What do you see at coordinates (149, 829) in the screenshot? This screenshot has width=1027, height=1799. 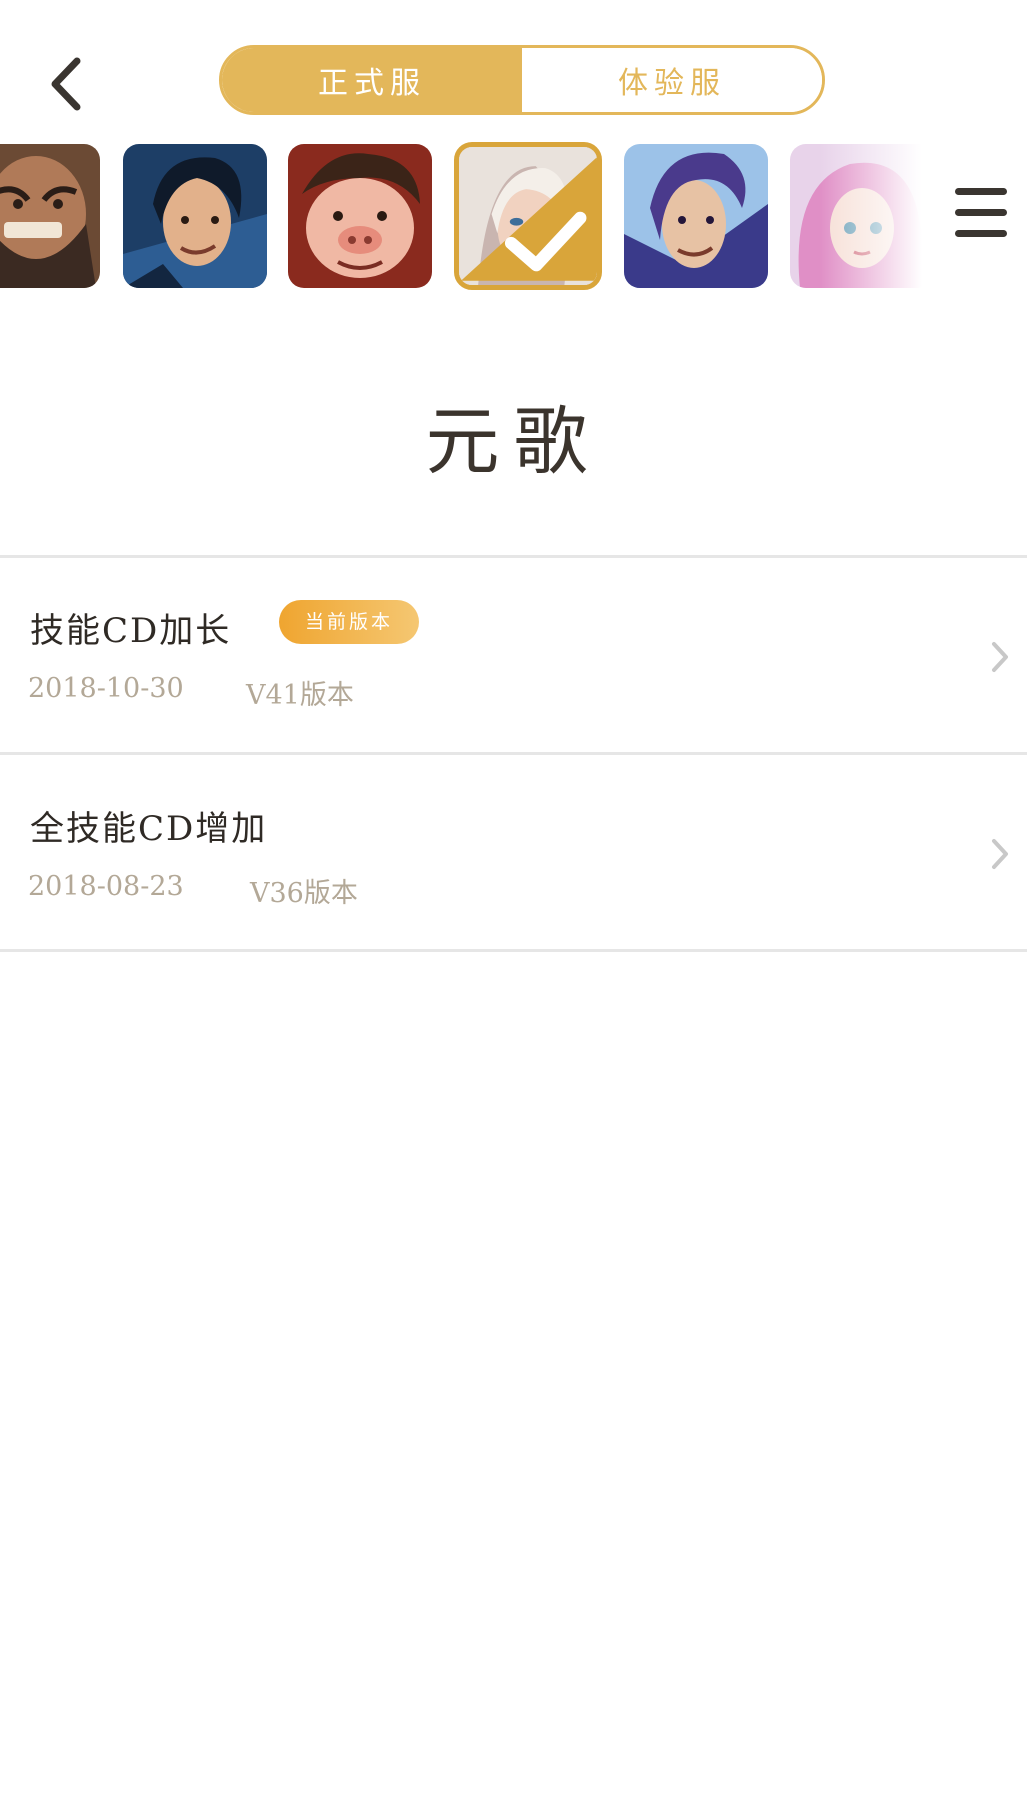 I see `change-title: 全技能CD增加` at bounding box center [149, 829].